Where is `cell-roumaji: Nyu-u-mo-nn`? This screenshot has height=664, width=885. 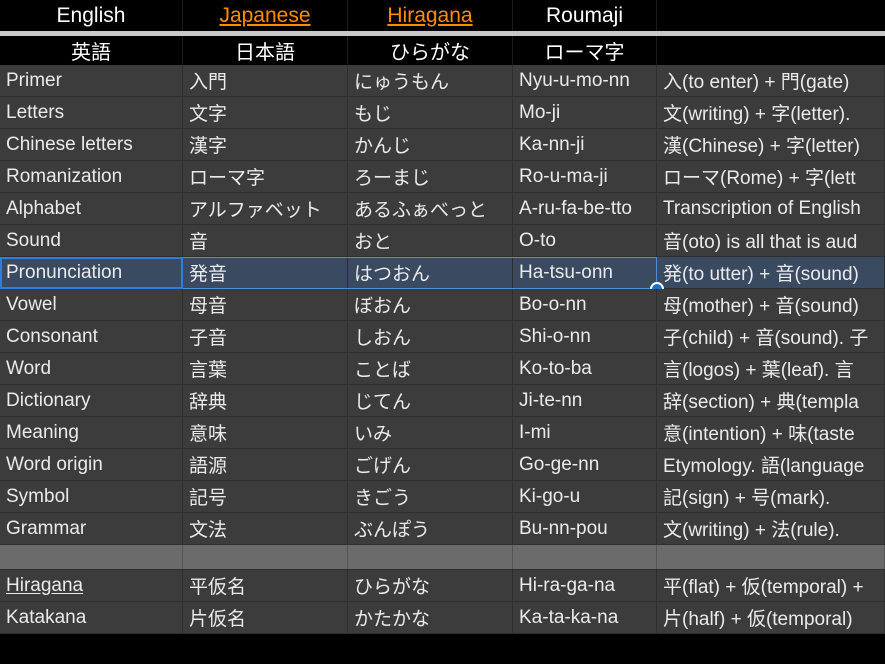 cell-roumaji: Nyu-u-mo-nn is located at coordinates (585, 80).